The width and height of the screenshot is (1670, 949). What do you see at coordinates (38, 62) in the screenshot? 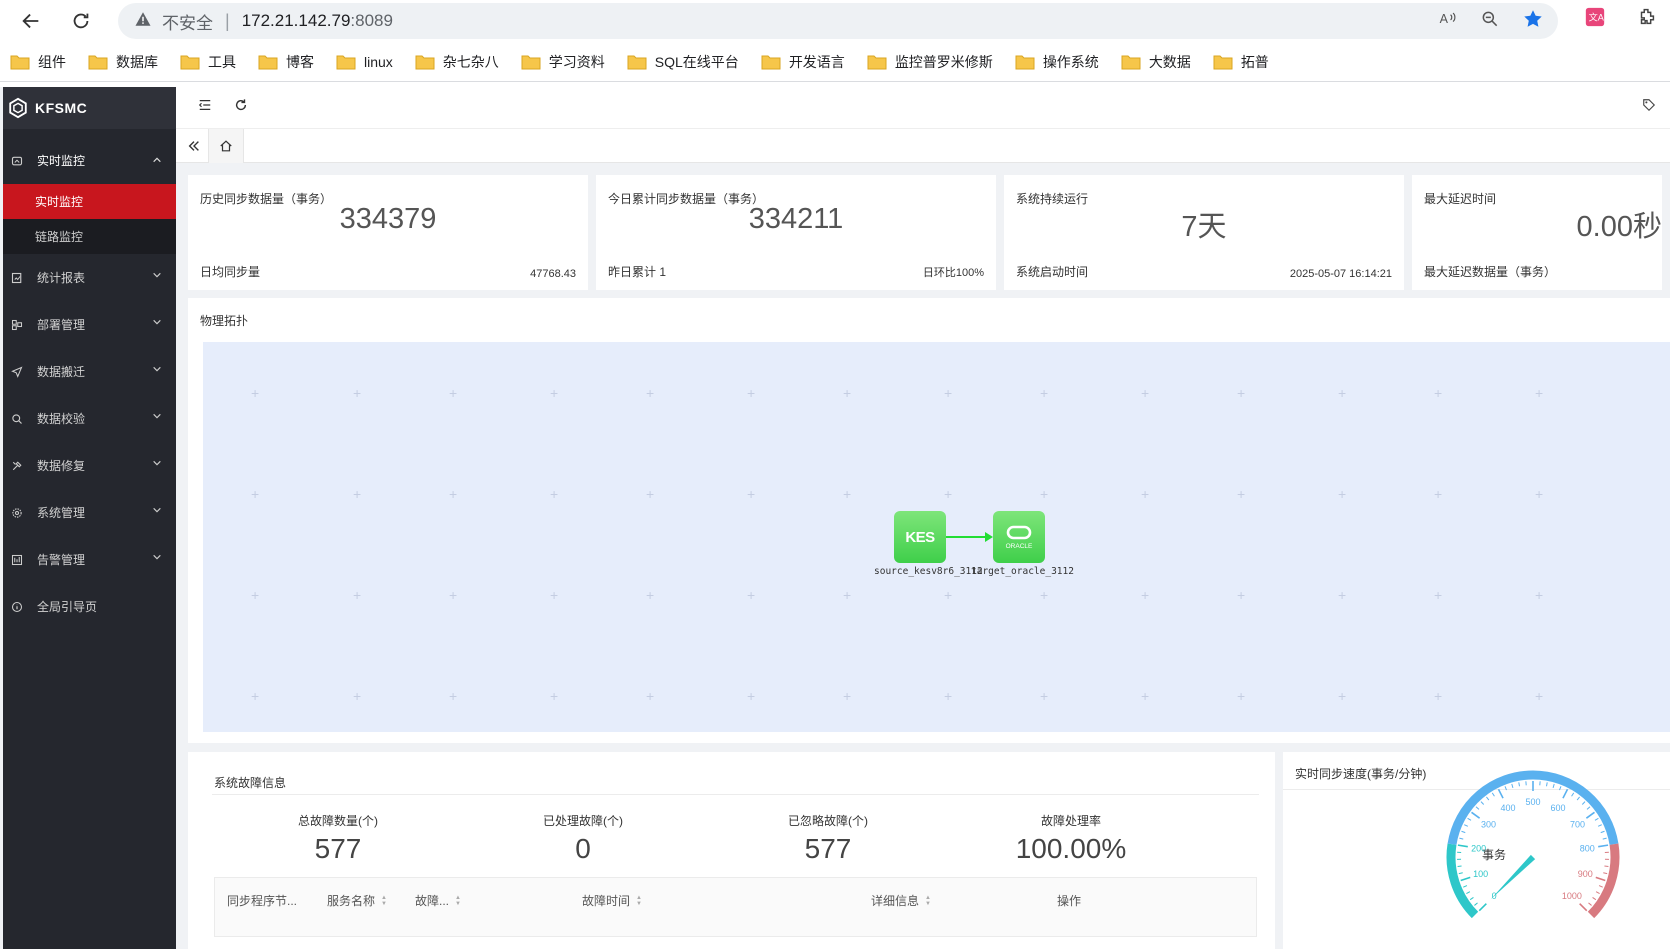
I see `bookmark-item: 组件` at bounding box center [38, 62].